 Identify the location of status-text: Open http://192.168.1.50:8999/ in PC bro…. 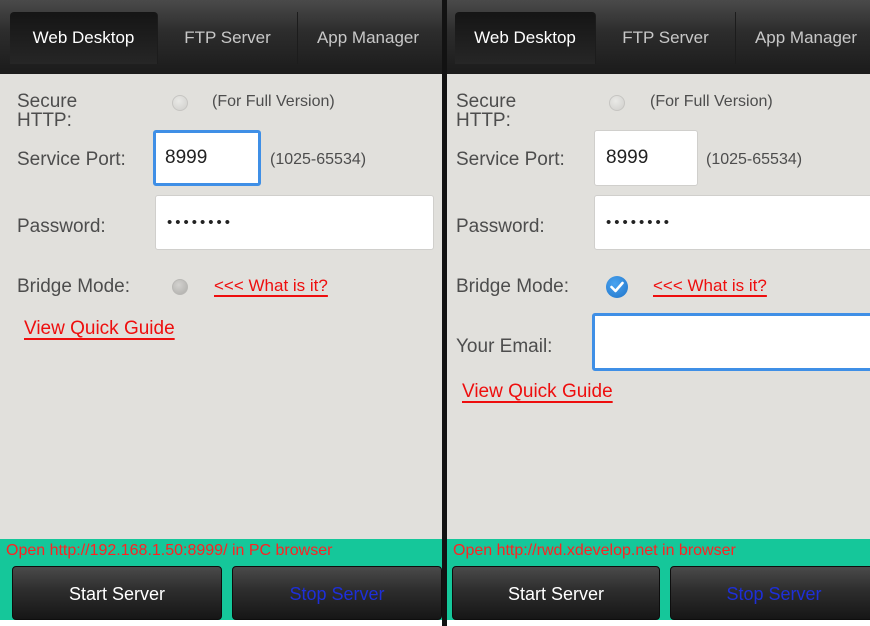
(221, 551).